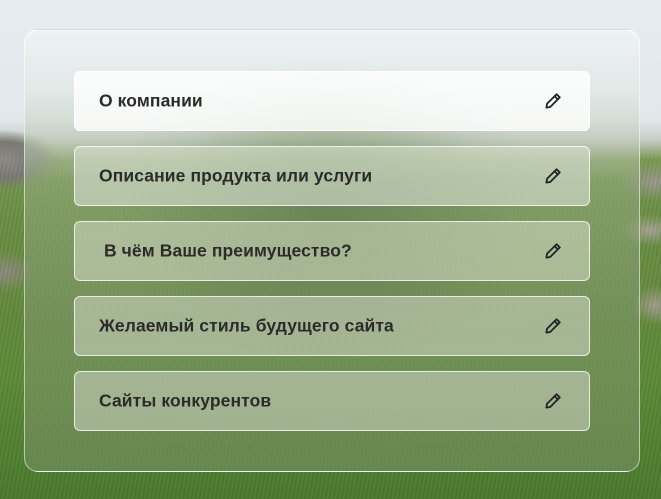 The height and width of the screenshot is (499, 661). What do you see at coordinates (225, 250) in the screenshot?
I see `section-label: В чём Ваше преимущество?` at bounding box center [225, 250].